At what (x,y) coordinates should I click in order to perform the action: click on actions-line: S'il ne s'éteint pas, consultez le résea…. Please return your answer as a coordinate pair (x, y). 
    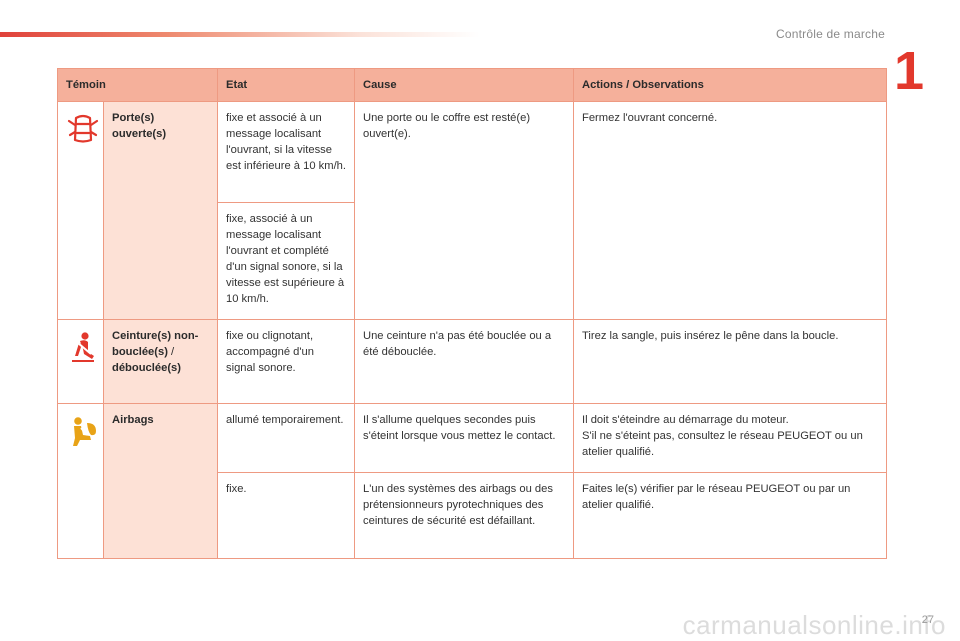
    Looking at the image, I should click on (722, 444).